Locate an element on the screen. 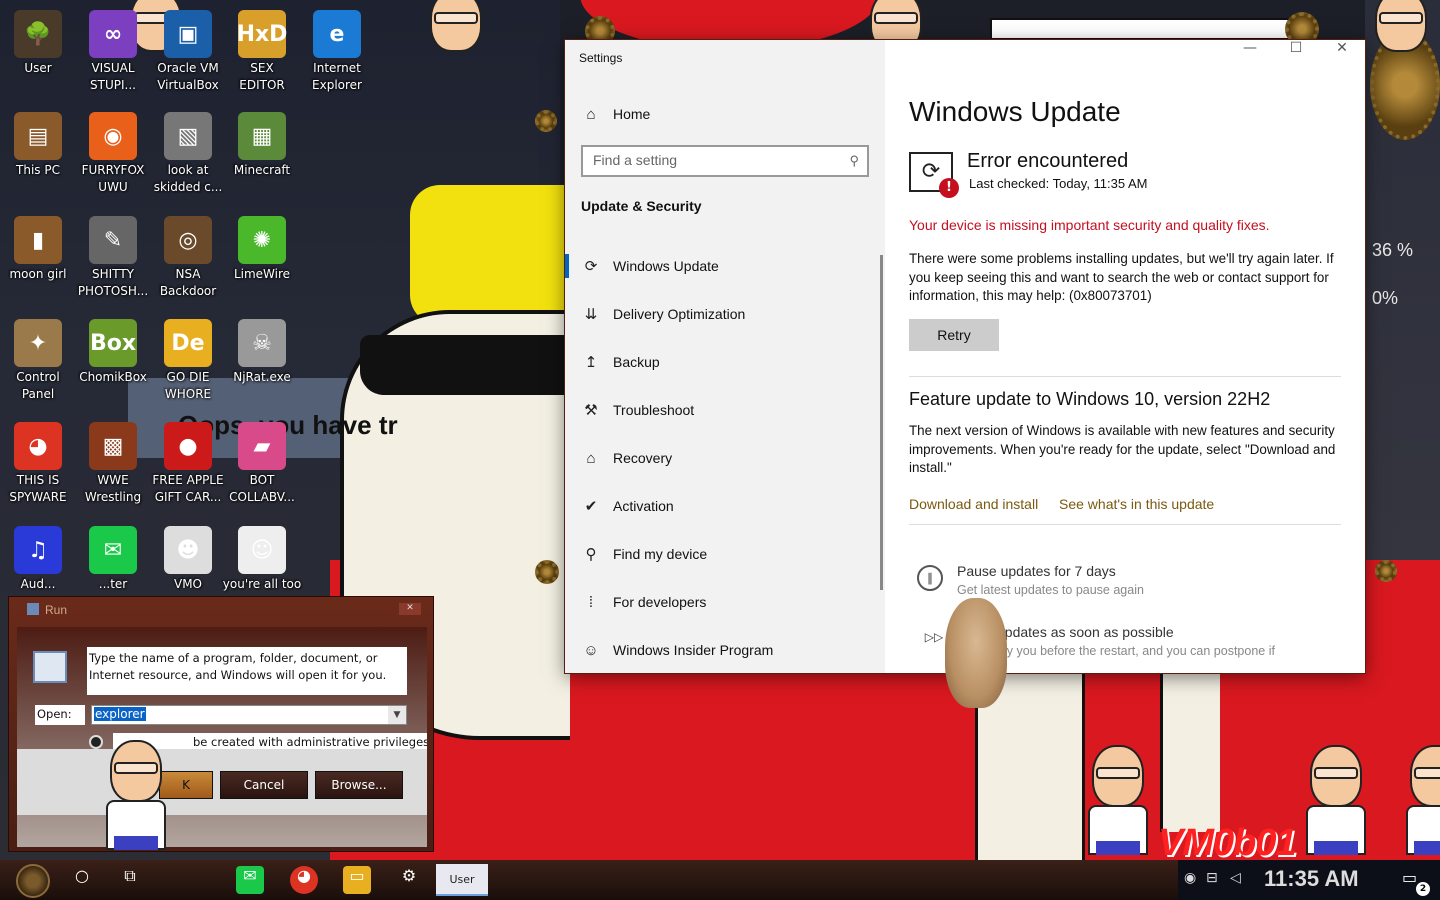 The height and width of the screenshot is (900, 1440). desktop-icon: ▦ Minecraft is located at coordinates (262, 158).